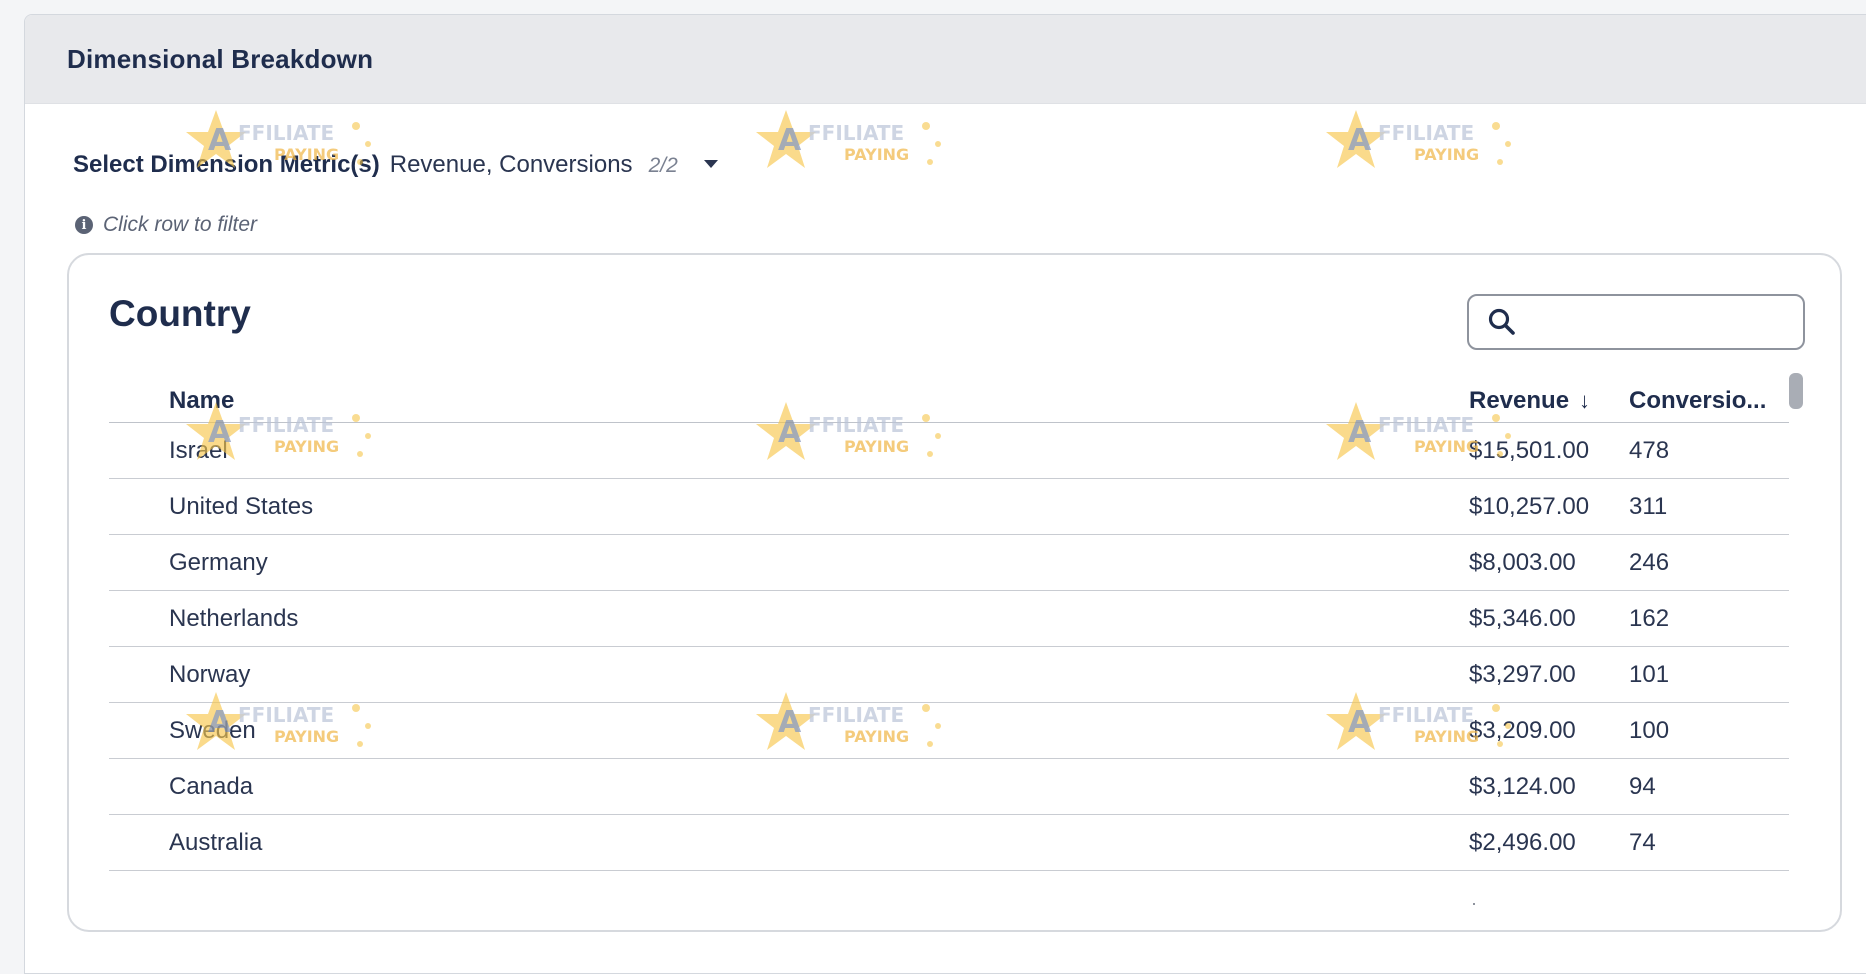 The height and width of the screenshot is (974, 1866). Describe the element at coordinates (949, 787) in the screenshot. I see `table-row: Canada $3,124.00 94` at that location.